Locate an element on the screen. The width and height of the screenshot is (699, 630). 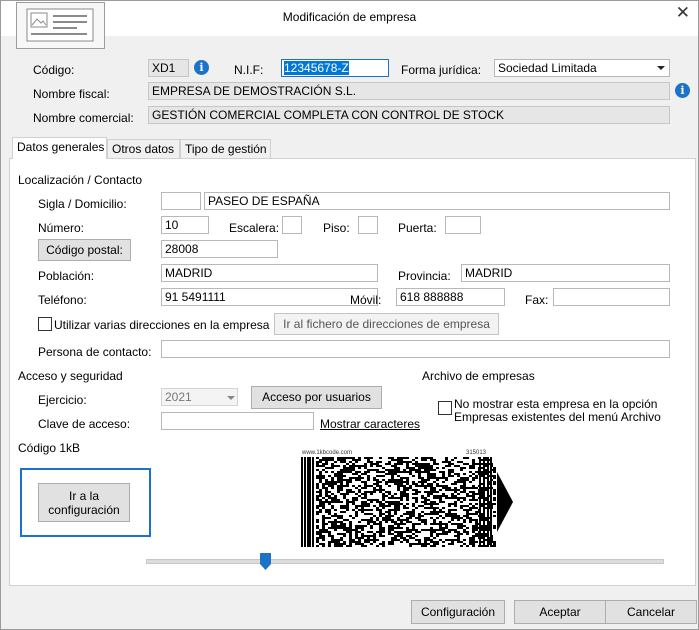
numero-field: 10 is located at coordinates (185, 225).